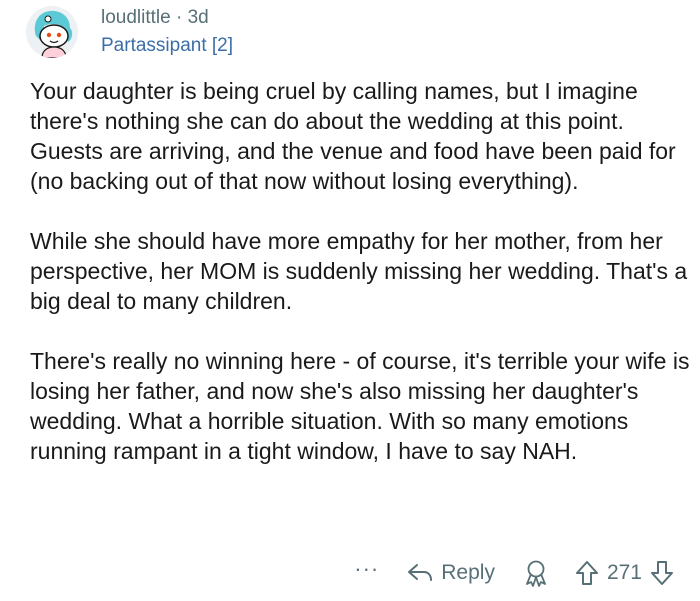 Image resolution: width=700 pixels, height=601 pixels. I want to click on comment-meta: loudlittle · 3d, so click(155, 18).